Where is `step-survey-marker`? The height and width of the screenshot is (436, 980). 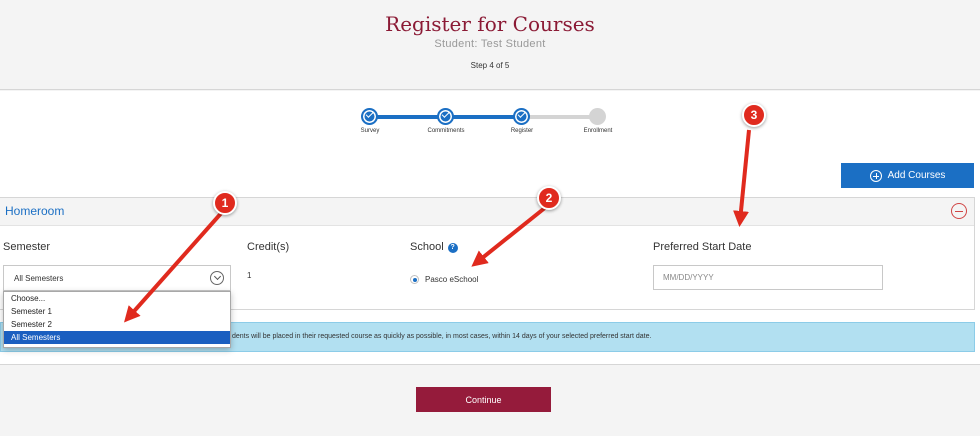
step-survey-marker is located at coordinates (369, 116).